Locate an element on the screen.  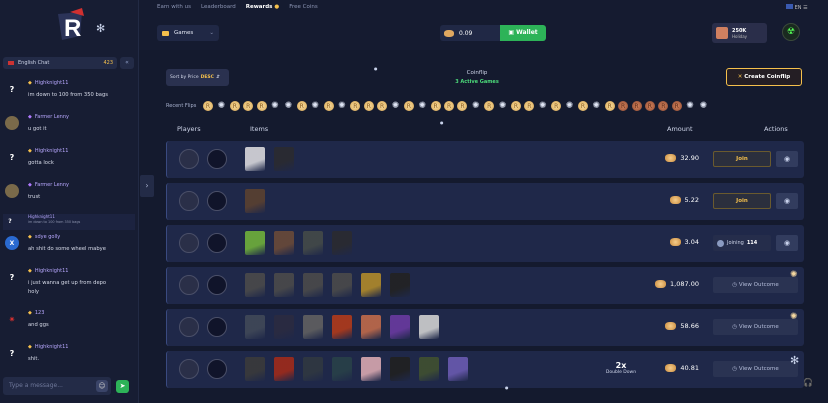
amount-value: 3.04 is located at coordinates (691, 242).